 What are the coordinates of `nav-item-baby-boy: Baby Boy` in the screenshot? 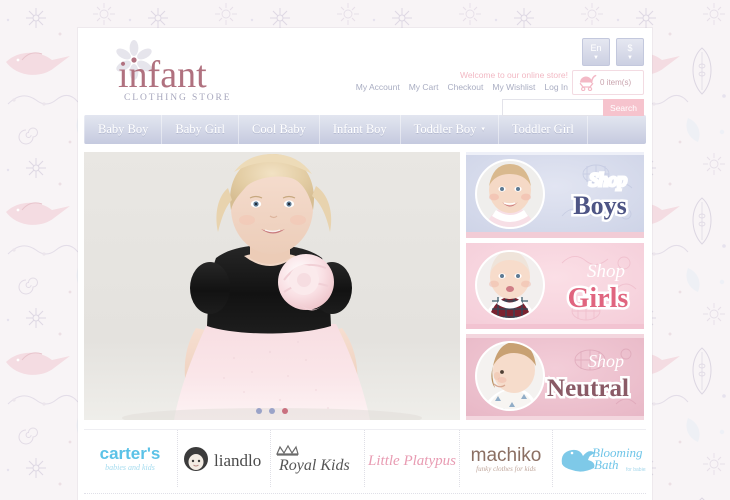 It's located at (123, 129).